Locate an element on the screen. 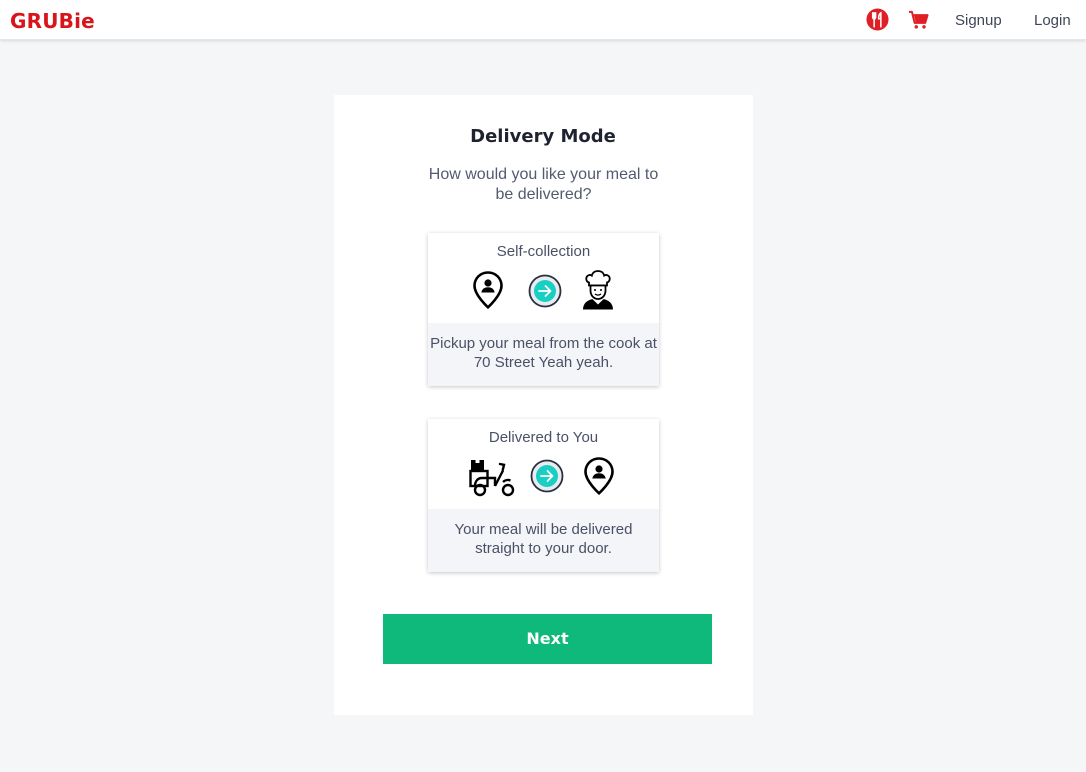  delivery-scooter-icon is located at coordinates (492, 478).